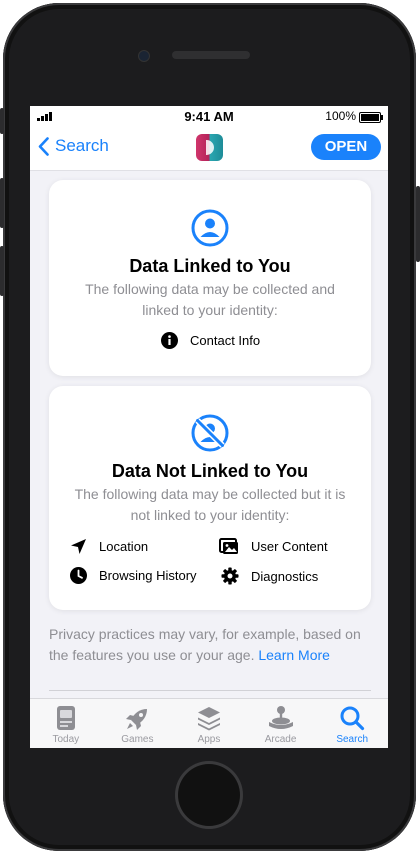  I want to click on back-button: Search, so click(73, 146).